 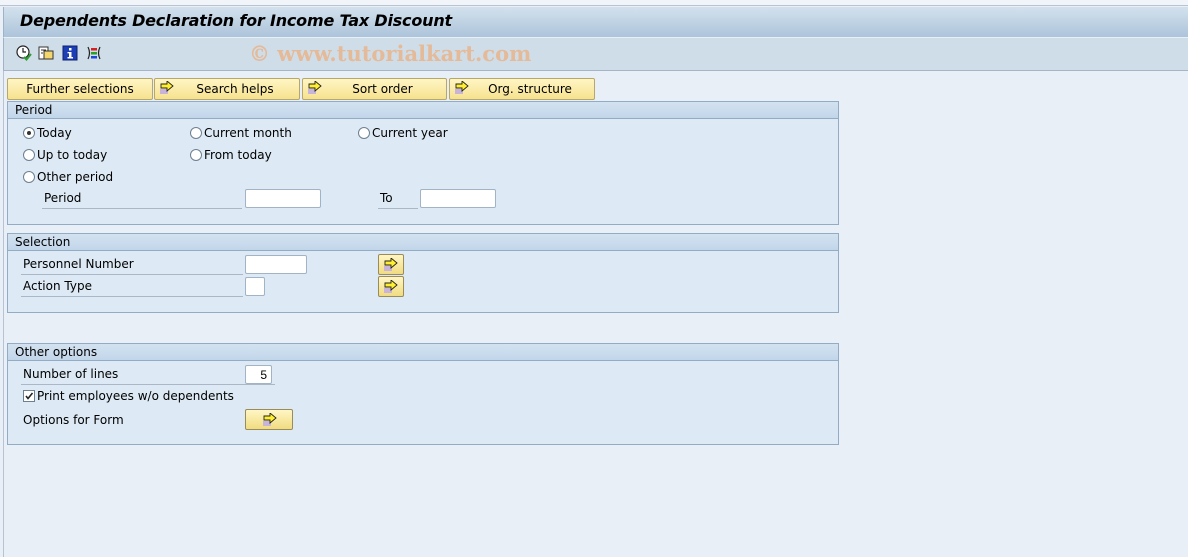 I want to click on personnel-number-multiple-selection-button, so click(x=391, y=264).